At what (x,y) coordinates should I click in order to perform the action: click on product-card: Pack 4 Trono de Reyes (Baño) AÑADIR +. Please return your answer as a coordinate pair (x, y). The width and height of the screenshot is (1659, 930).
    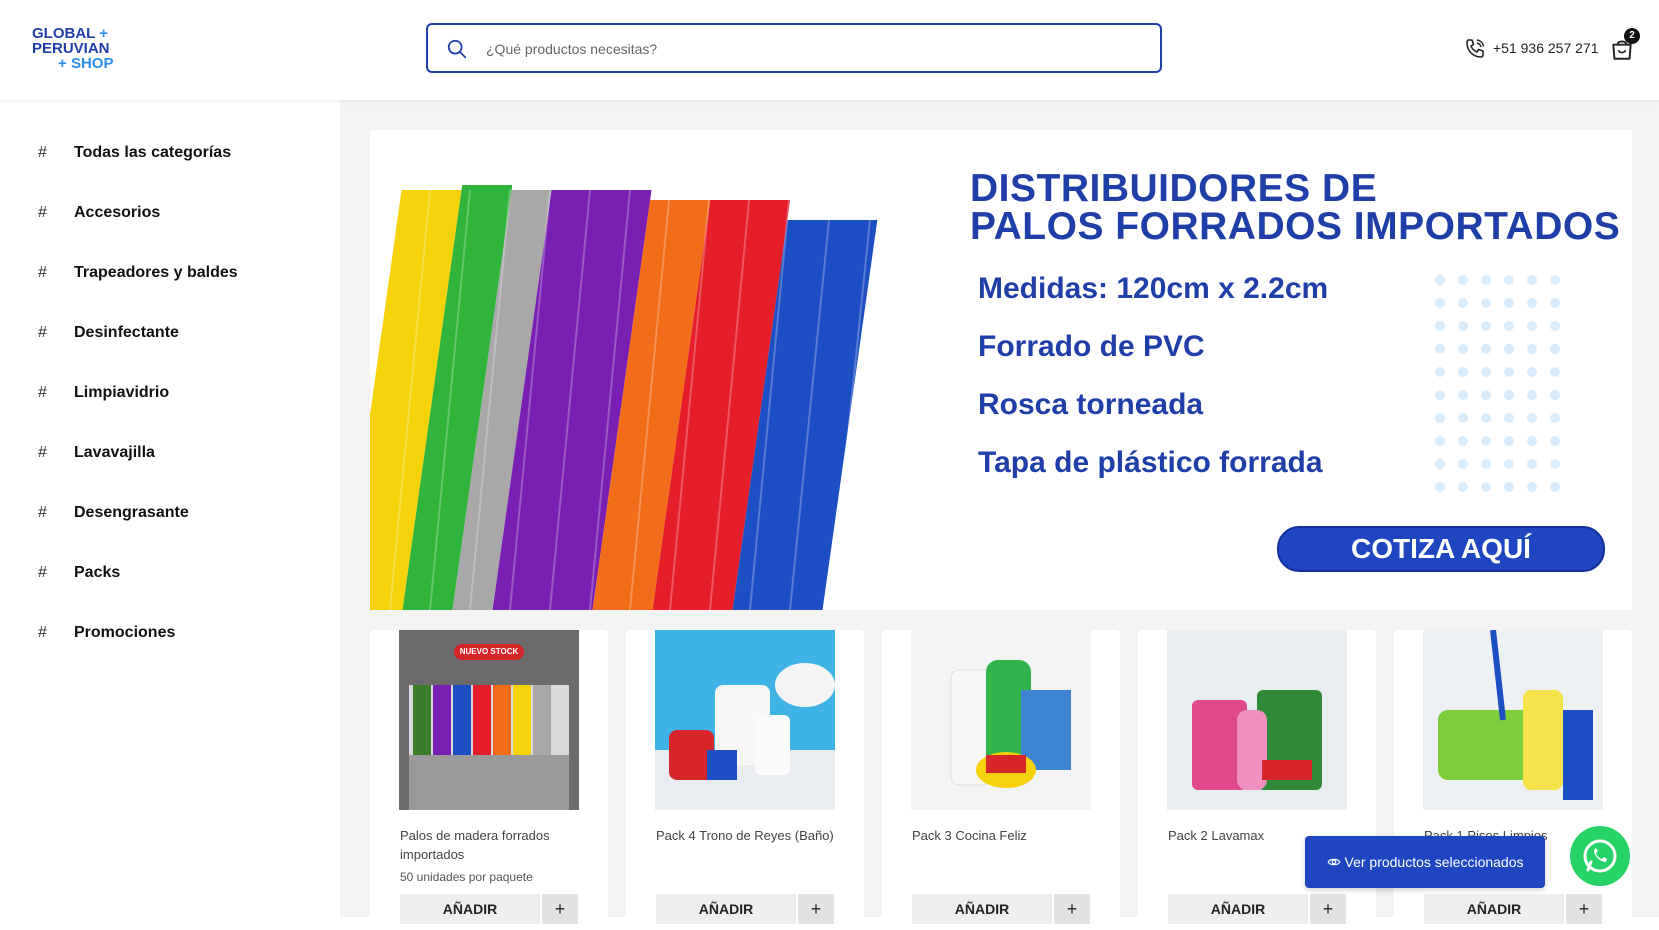
    Looking at the image, I should click on (745, 780).